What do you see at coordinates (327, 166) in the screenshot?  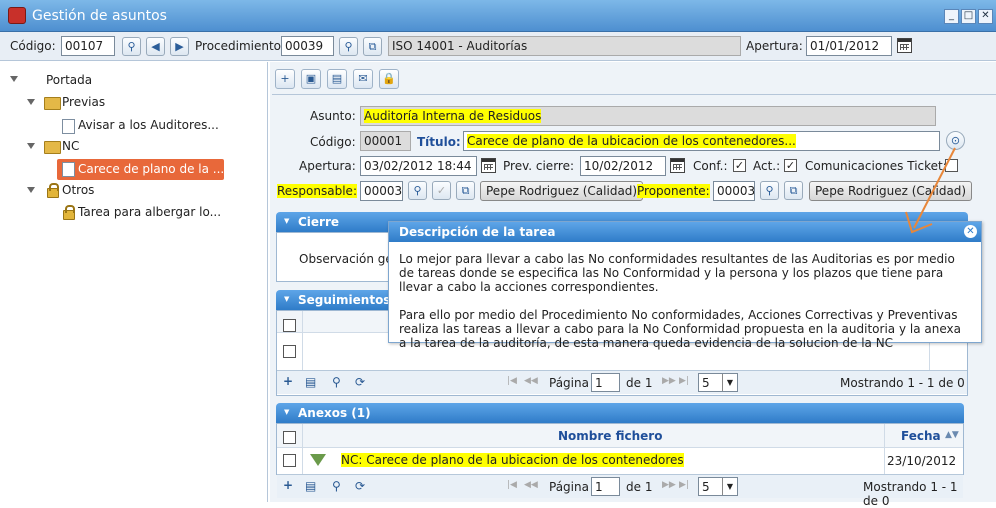 I see `apertura-form-label: Apertura:` at bounding box center [327, 166].